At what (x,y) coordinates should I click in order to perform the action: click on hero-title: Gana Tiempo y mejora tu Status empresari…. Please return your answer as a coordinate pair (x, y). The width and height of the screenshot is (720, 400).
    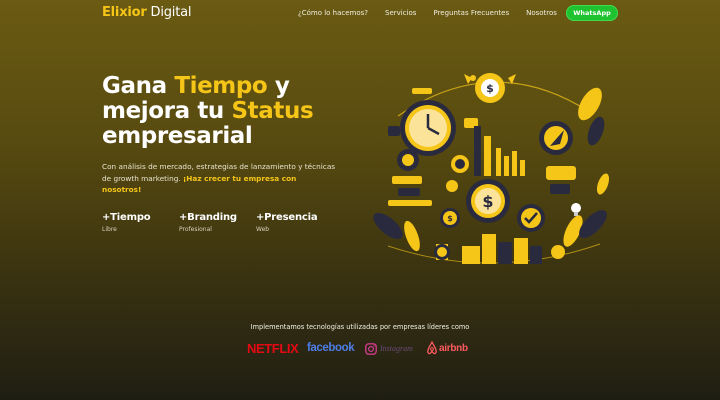
    Looking at the image, I should click on (227, 111).